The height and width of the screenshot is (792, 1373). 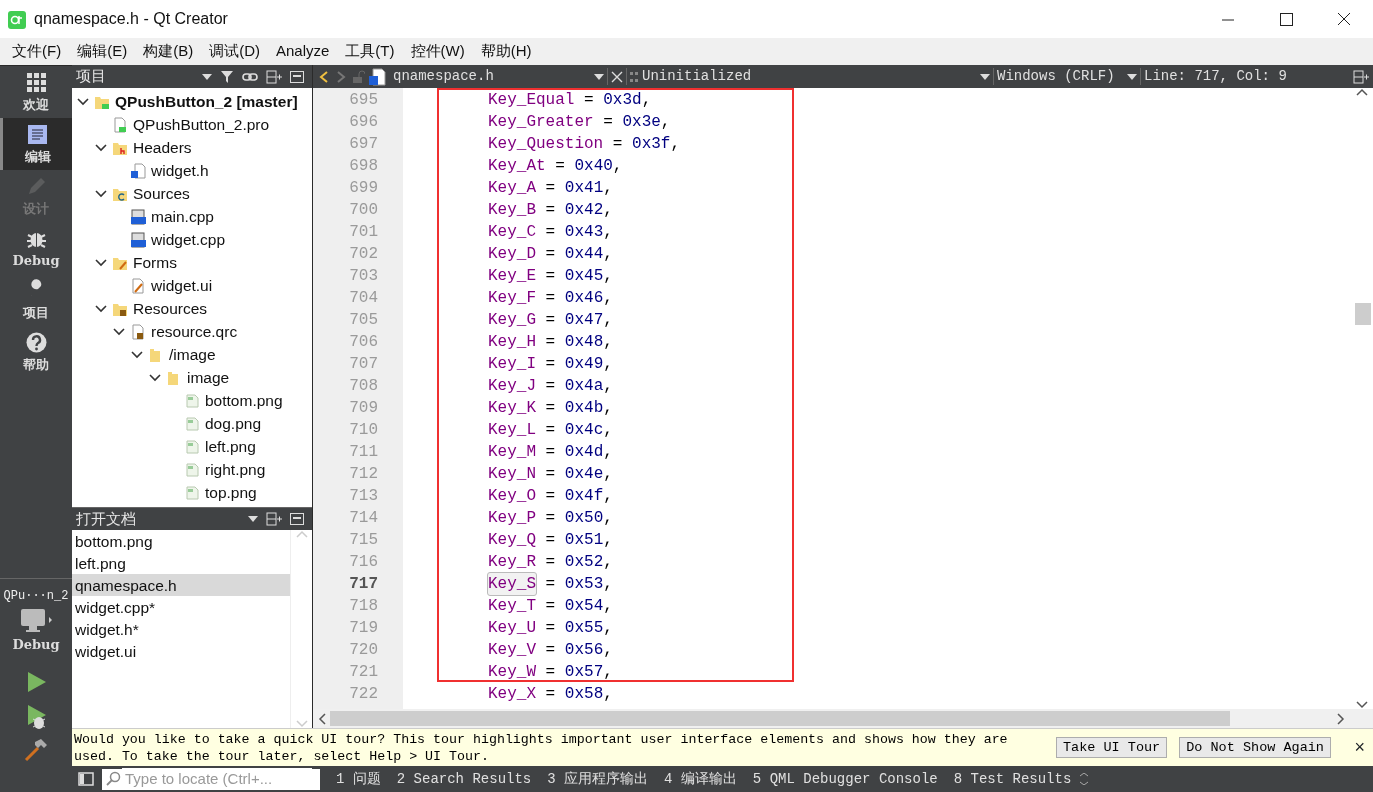 What do you see at coordinates (303, 51) in the screenshot?
I see `menu-item: Analyze` at bounding box center [303, 51].